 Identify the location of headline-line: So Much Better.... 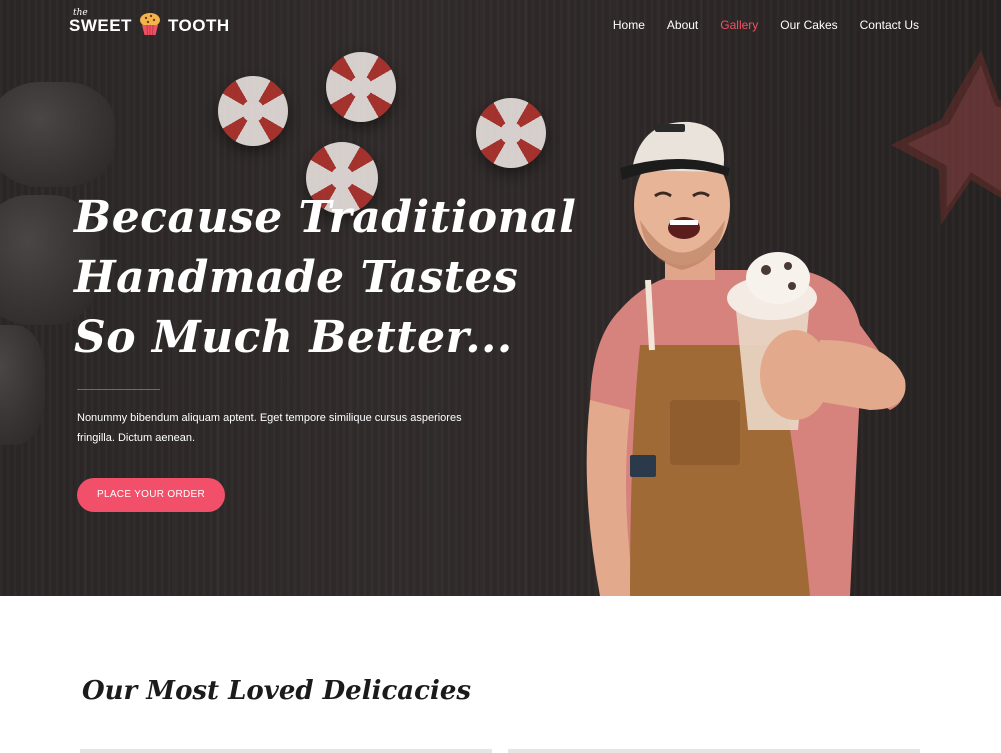
(293, 337).